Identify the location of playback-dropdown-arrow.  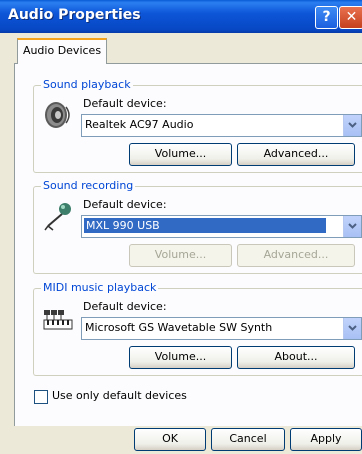
(352, 125).